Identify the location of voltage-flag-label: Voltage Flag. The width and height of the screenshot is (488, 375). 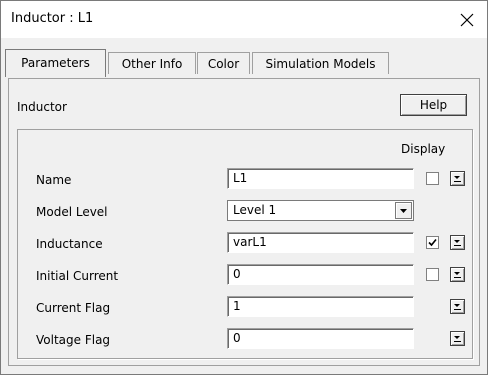
(73, 340).